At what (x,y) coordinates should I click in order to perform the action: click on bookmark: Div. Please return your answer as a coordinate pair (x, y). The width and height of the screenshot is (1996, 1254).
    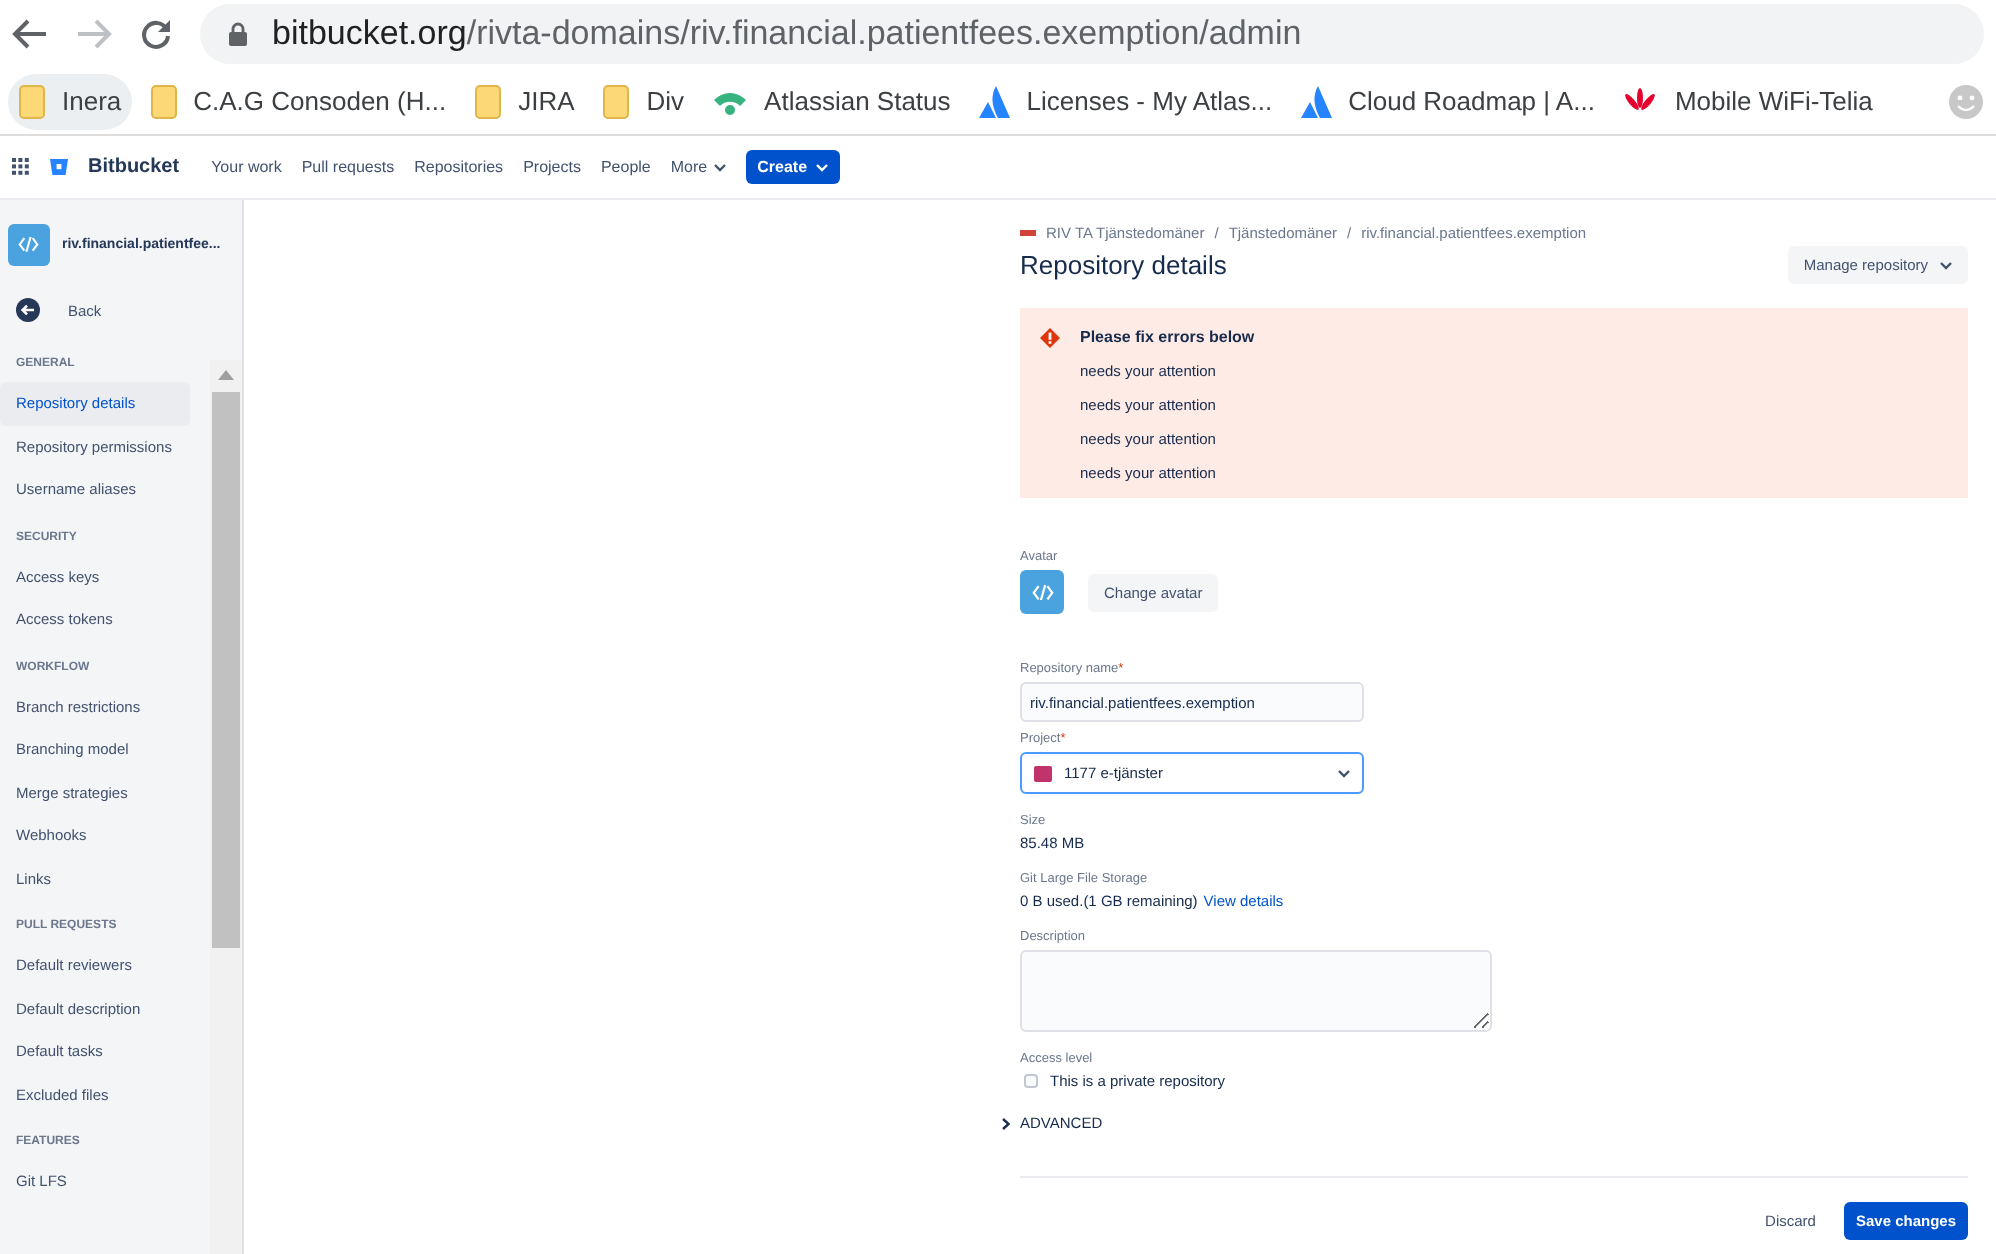
    Looking at the image, I should click on (643, 101).